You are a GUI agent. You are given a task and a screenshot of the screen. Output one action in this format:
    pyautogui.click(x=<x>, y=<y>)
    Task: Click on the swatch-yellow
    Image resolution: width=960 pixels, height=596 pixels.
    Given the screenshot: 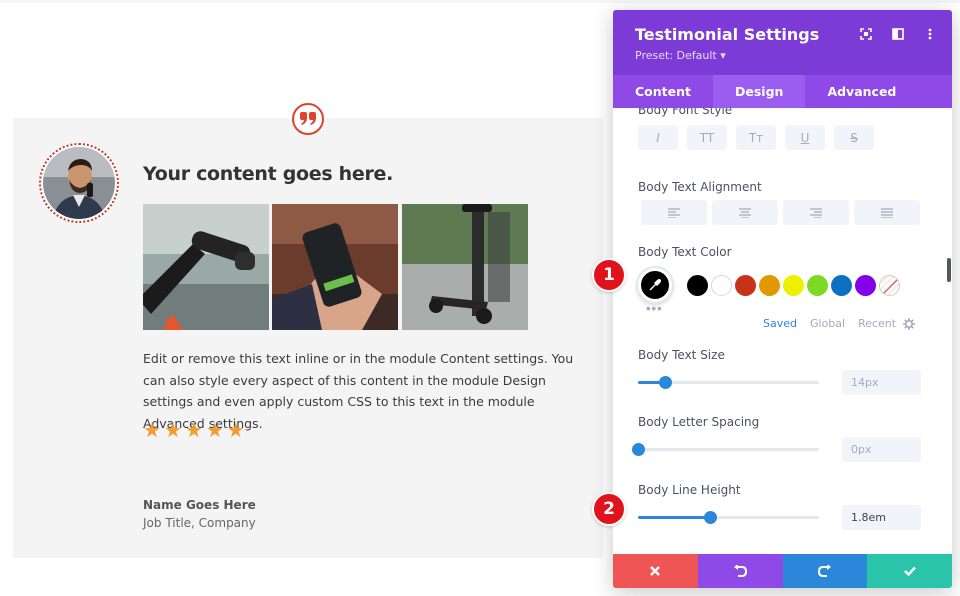 What is the action you would take?
    pyautogui.click(x=793, y=285)
    